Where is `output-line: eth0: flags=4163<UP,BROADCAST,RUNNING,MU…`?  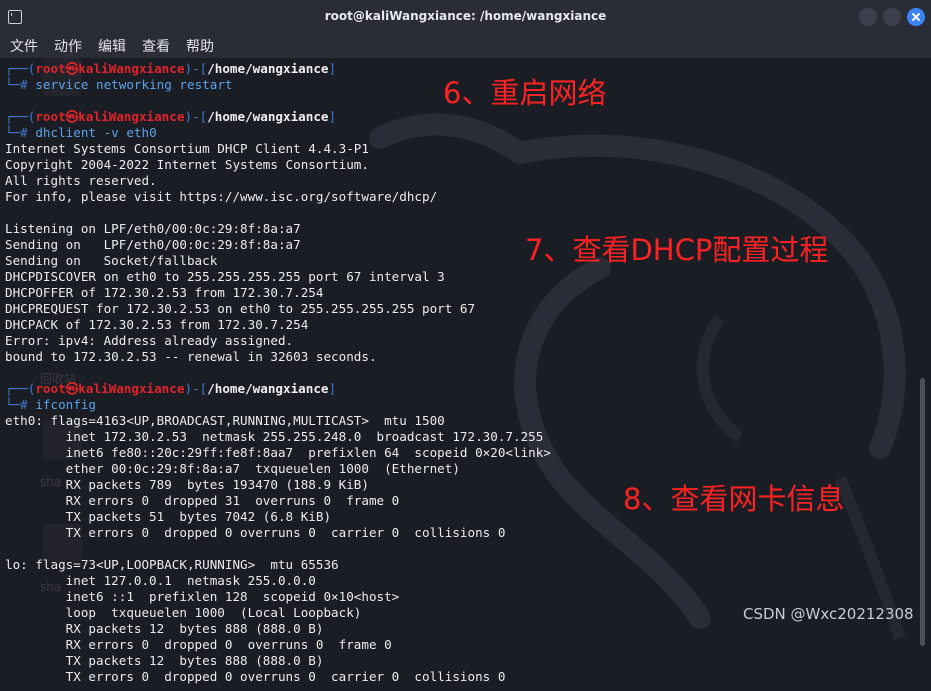
output-line: eth0: flags=4163<UP,BROADCAST,RUNNING,MU… is located at coordinates (225, 420).